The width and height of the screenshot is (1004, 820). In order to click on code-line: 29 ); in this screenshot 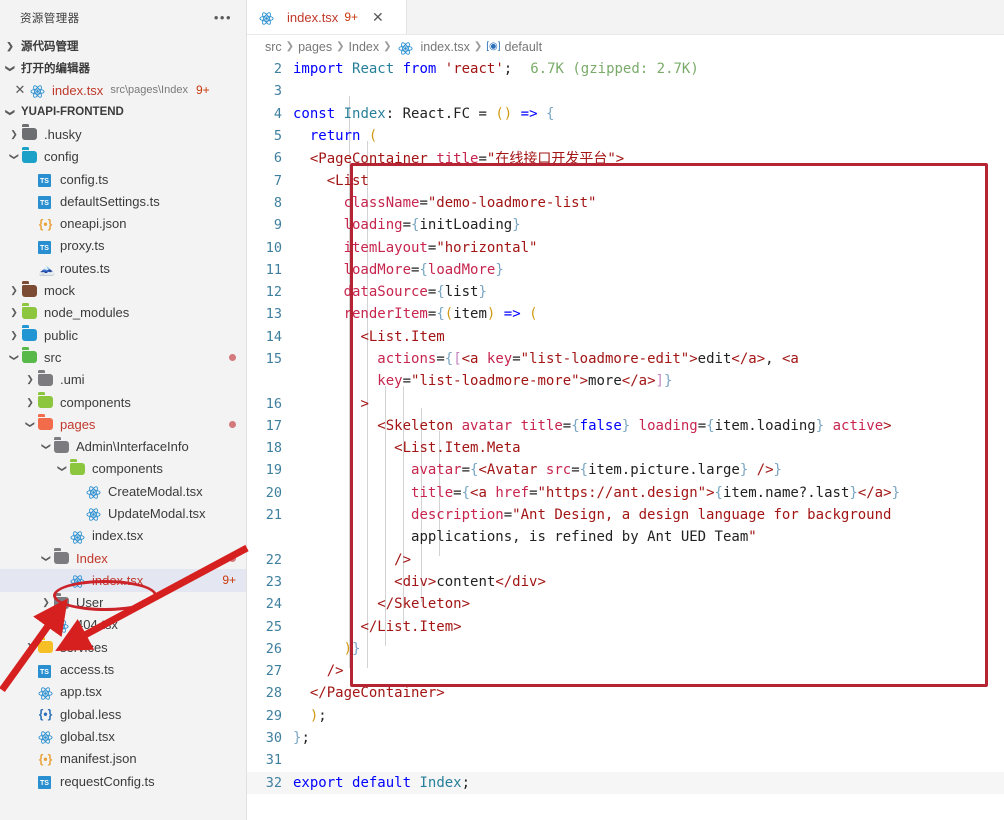, I will do `click(625, 716)`.